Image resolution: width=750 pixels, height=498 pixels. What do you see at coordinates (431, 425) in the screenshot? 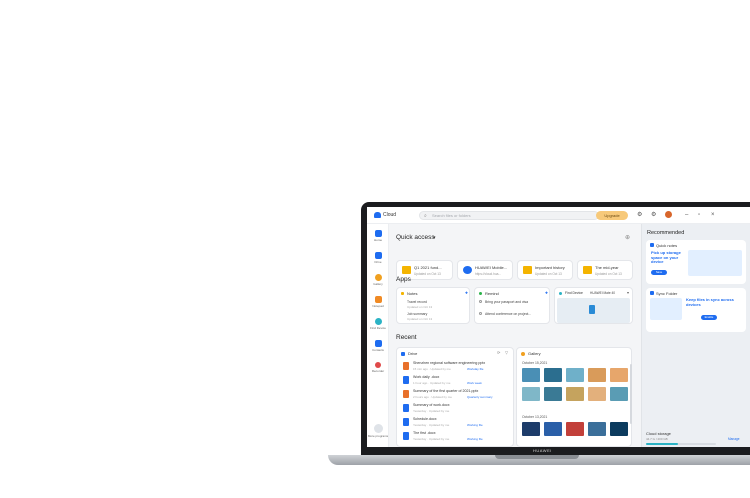
I see `file-meta: Yesterday · Updated by me` at bounding box center [431, 425].